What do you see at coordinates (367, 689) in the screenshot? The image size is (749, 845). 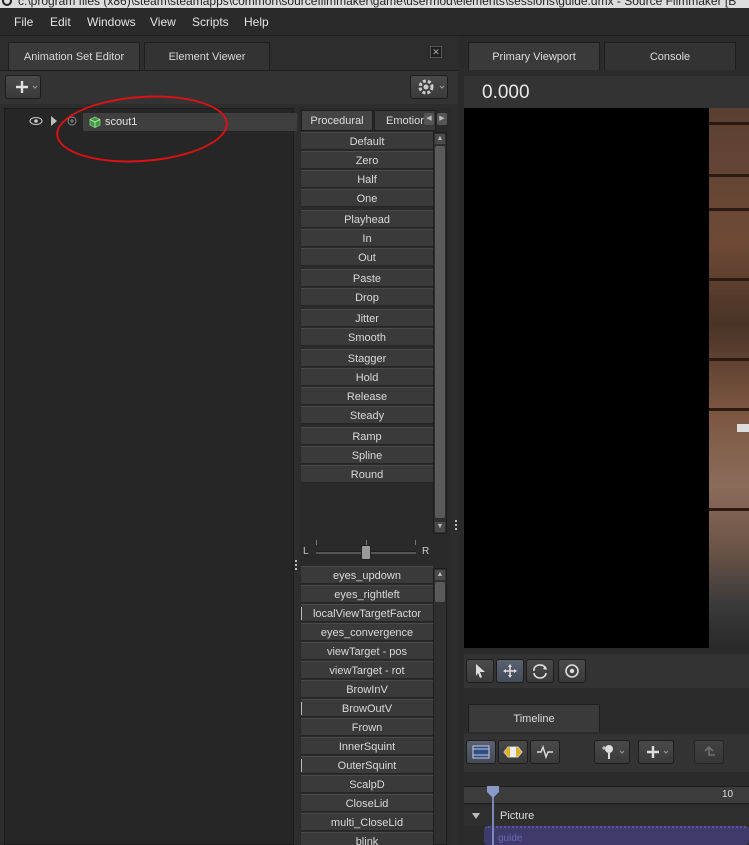 I see `fader-browinv: BrowInV` at bounding box center [367, 689].